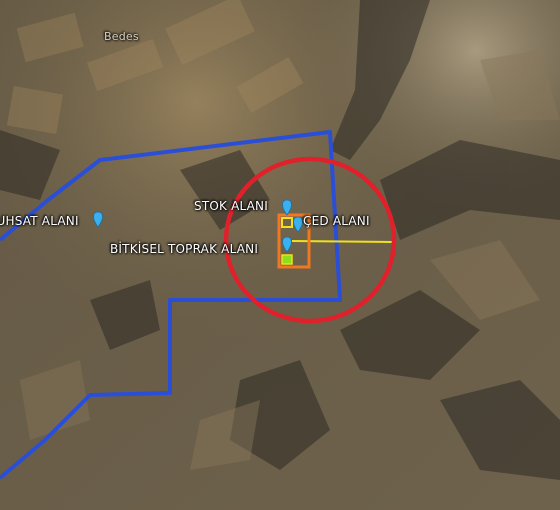 The image size is (560, 510). What do you see at coordinates (184, 249) in the screenshot?
I see `placemark-label-bitkisel-toprak: BİTKİSEL TOPRAK ALANI` at bounding box center [184, 249].